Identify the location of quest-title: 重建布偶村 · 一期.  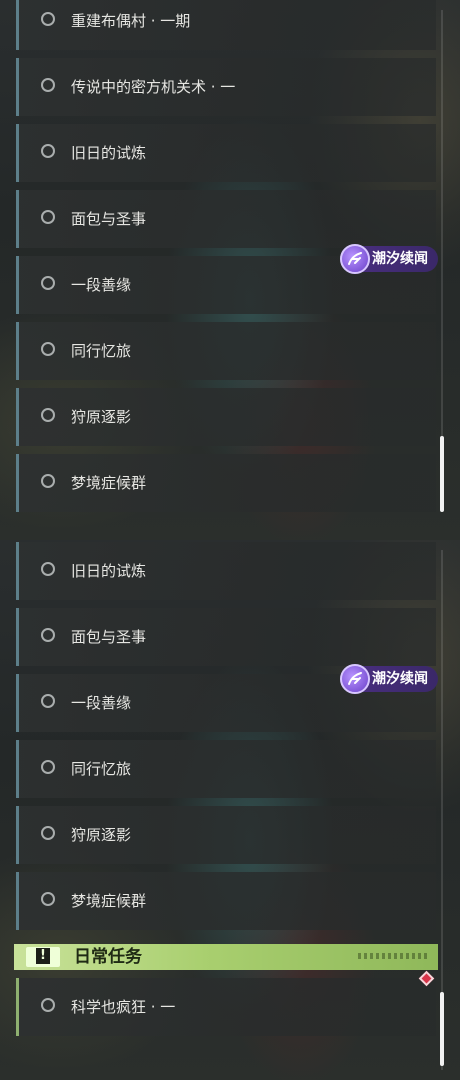
(131, 21).